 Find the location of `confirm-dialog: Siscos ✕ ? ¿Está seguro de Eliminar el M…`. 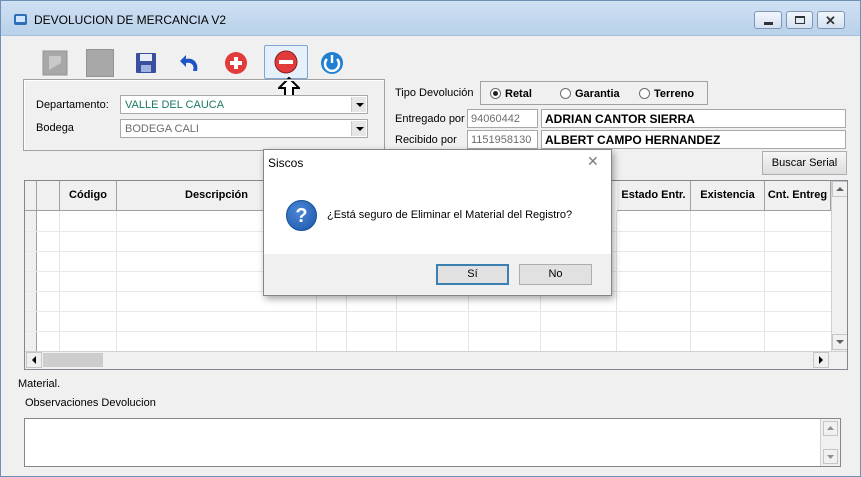

confirm-dialog: Siscos ✕ ? ¿Está seguro de Eliminar el M… is located at coordinates (437, 222).